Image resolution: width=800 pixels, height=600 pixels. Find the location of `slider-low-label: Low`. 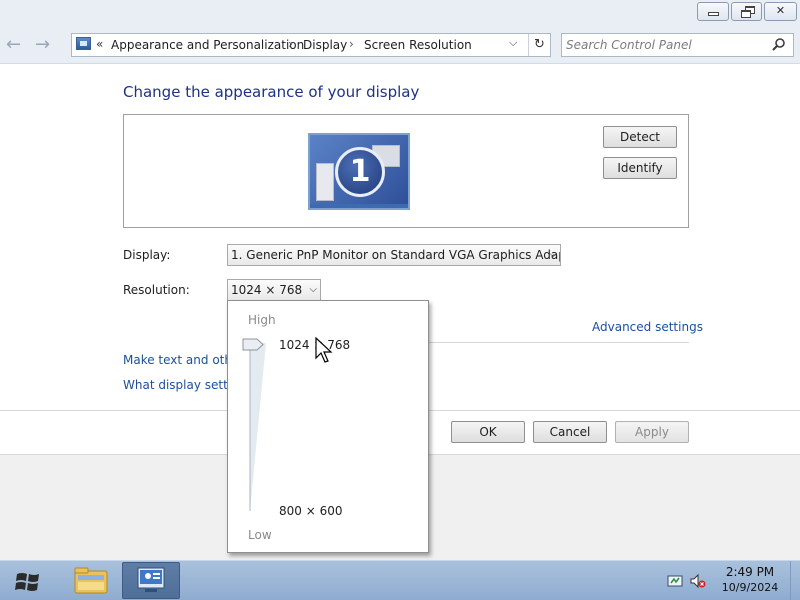

slider-low-label: Low is located at coordinates (260, 535).